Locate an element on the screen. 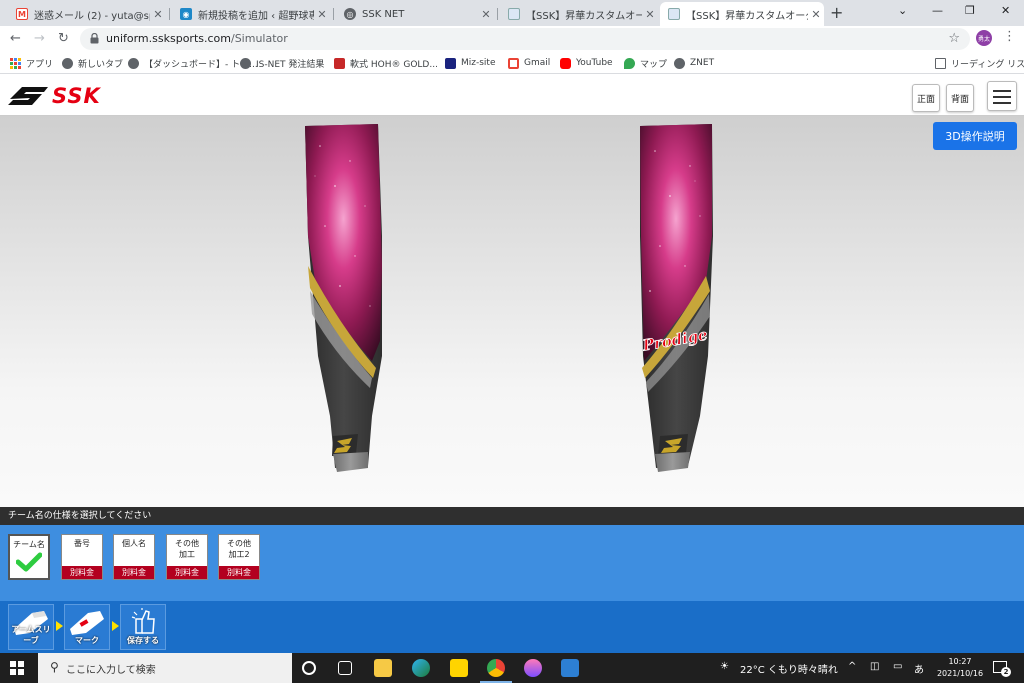 This screenshot has height=683, width=1024. maximize-button: ❐ is located at coordinates (970, 10).